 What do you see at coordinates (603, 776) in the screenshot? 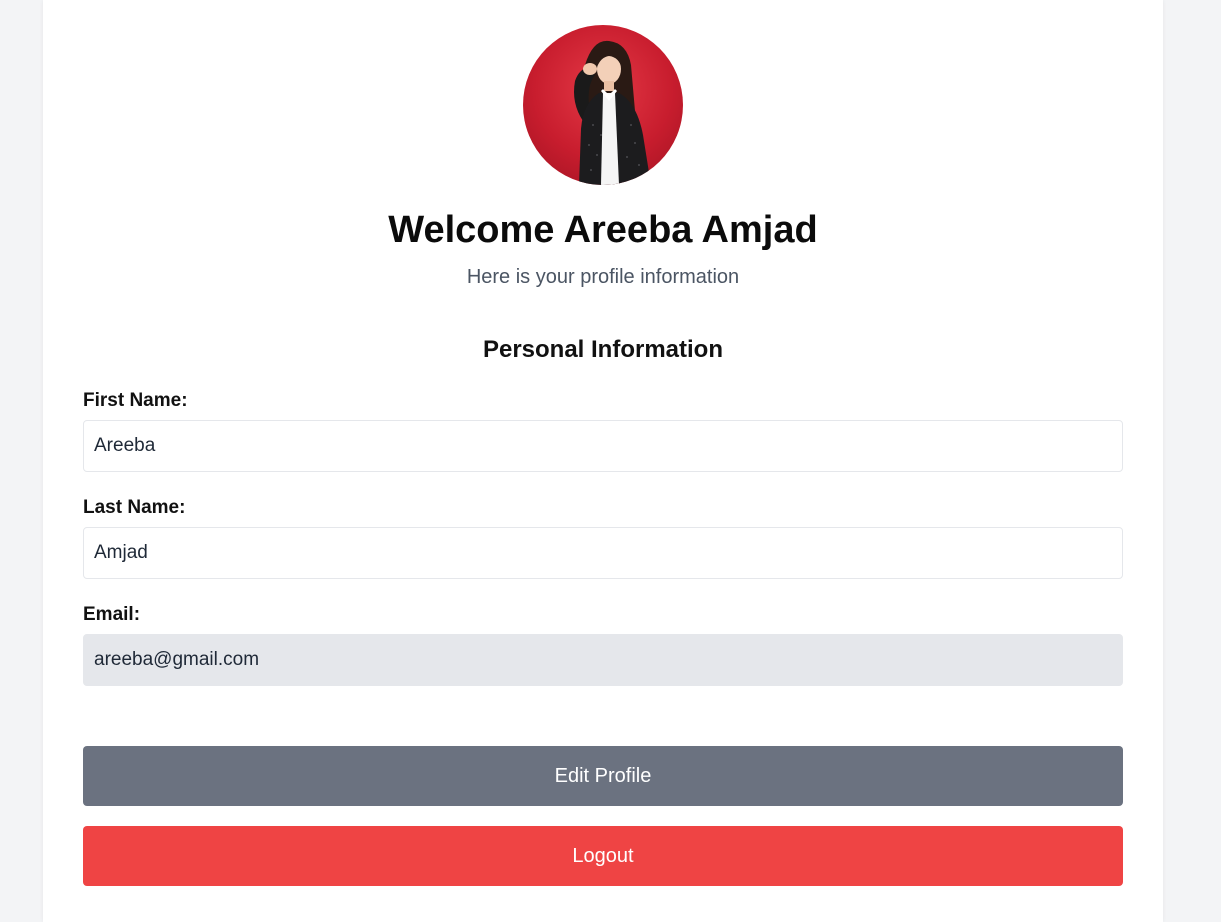
I see `edit-profile-button: Edit Profile` at bounding box center [603, 776].